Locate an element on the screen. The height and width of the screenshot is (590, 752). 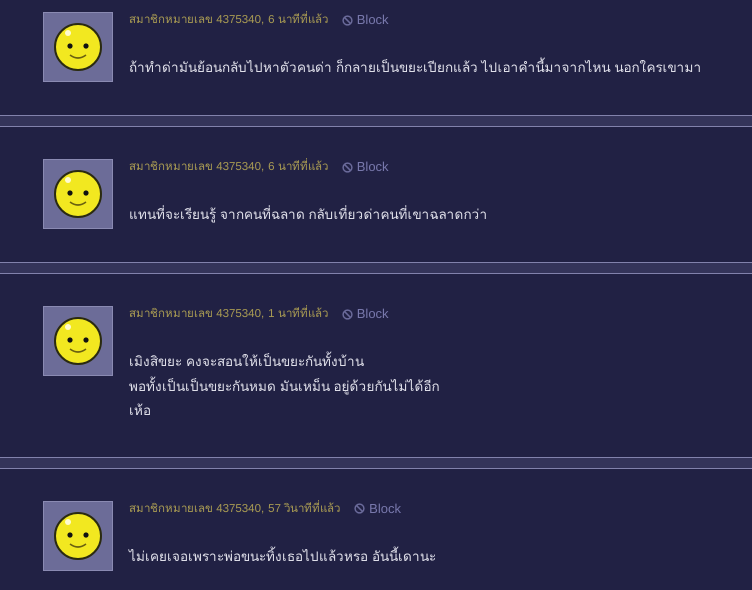
comment-text: ไม่เคยเจอเพราะพ่อขนะทิ้งเธอไปแล้วหรอ อันนี้เดานะ is located at coordinates (282, 556).